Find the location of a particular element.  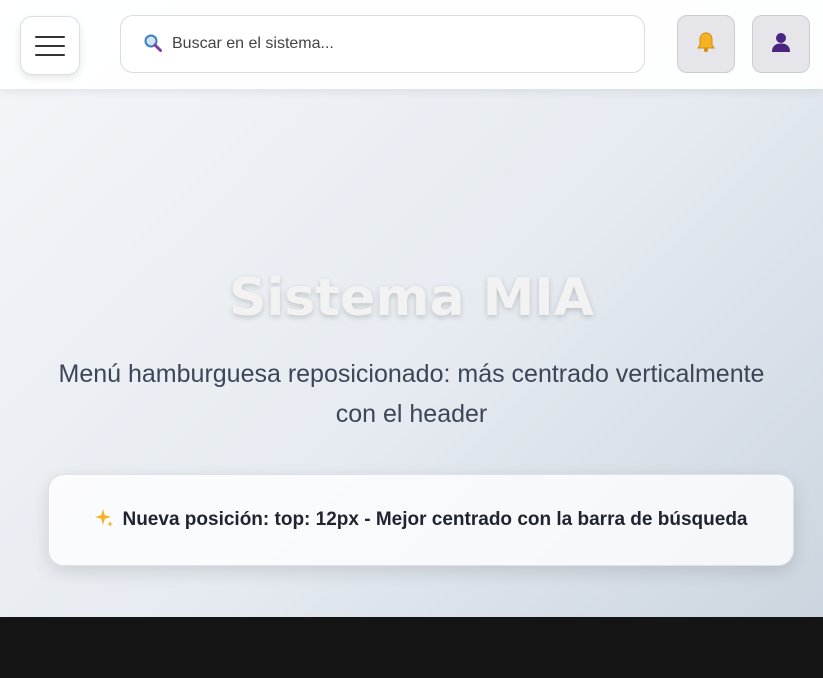

user-icon is located at coordinates (781, 44).